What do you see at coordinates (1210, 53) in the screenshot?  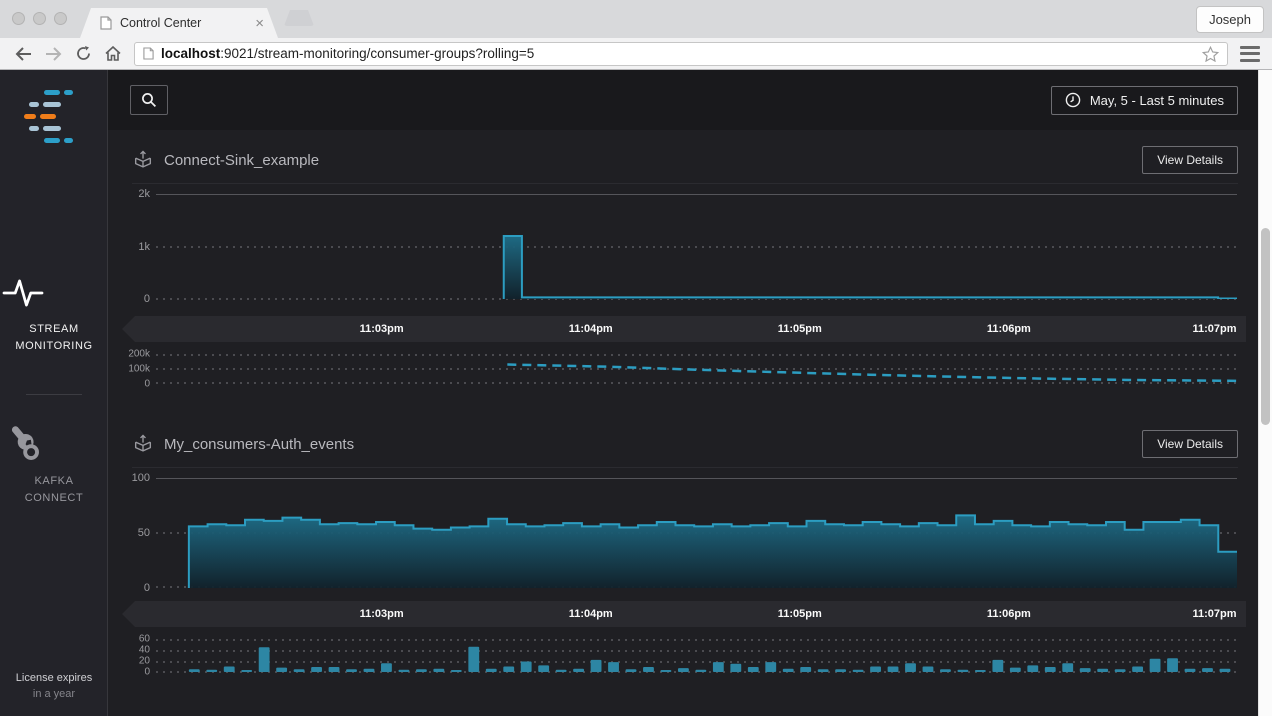 I see `bookmark-star-icon` at bounding box center [1210, 53].